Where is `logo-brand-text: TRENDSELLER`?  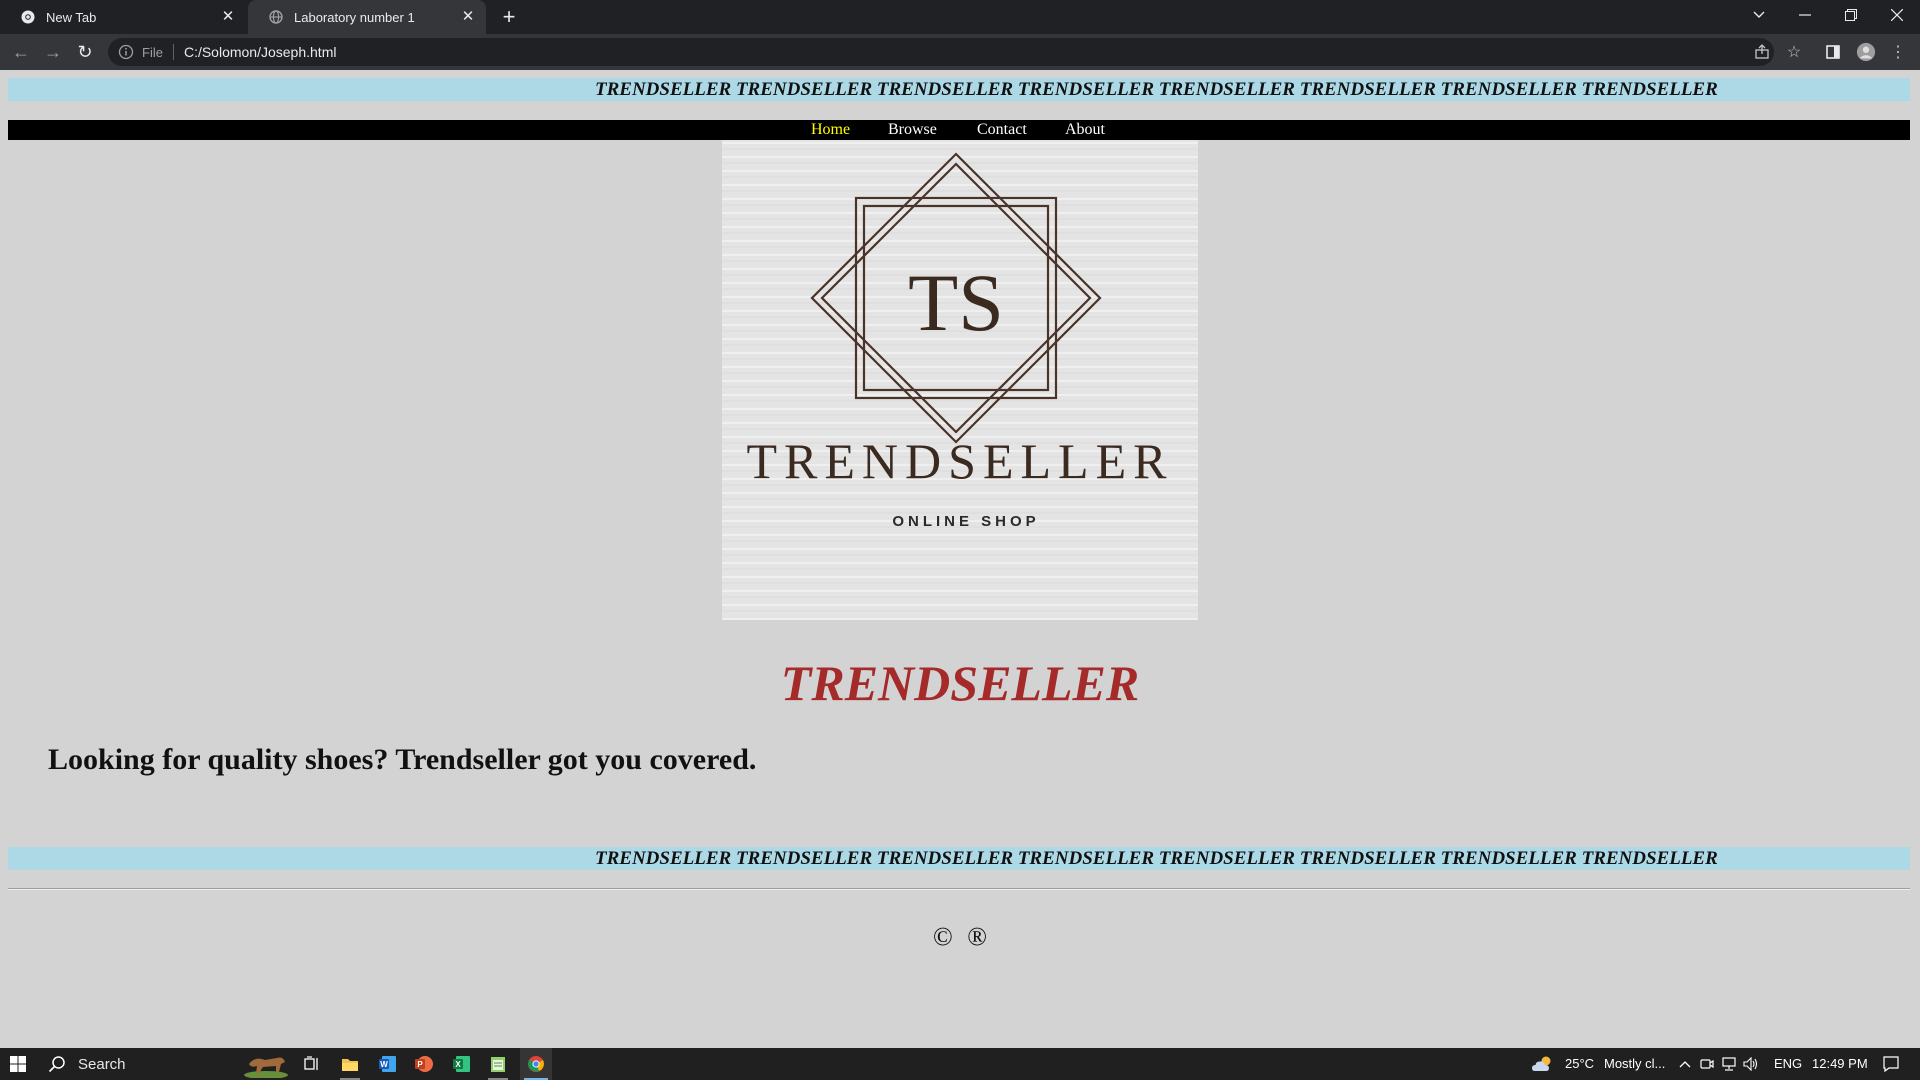 logo-brand-text: TRENDSELLER is located at coordinates (960, 461).